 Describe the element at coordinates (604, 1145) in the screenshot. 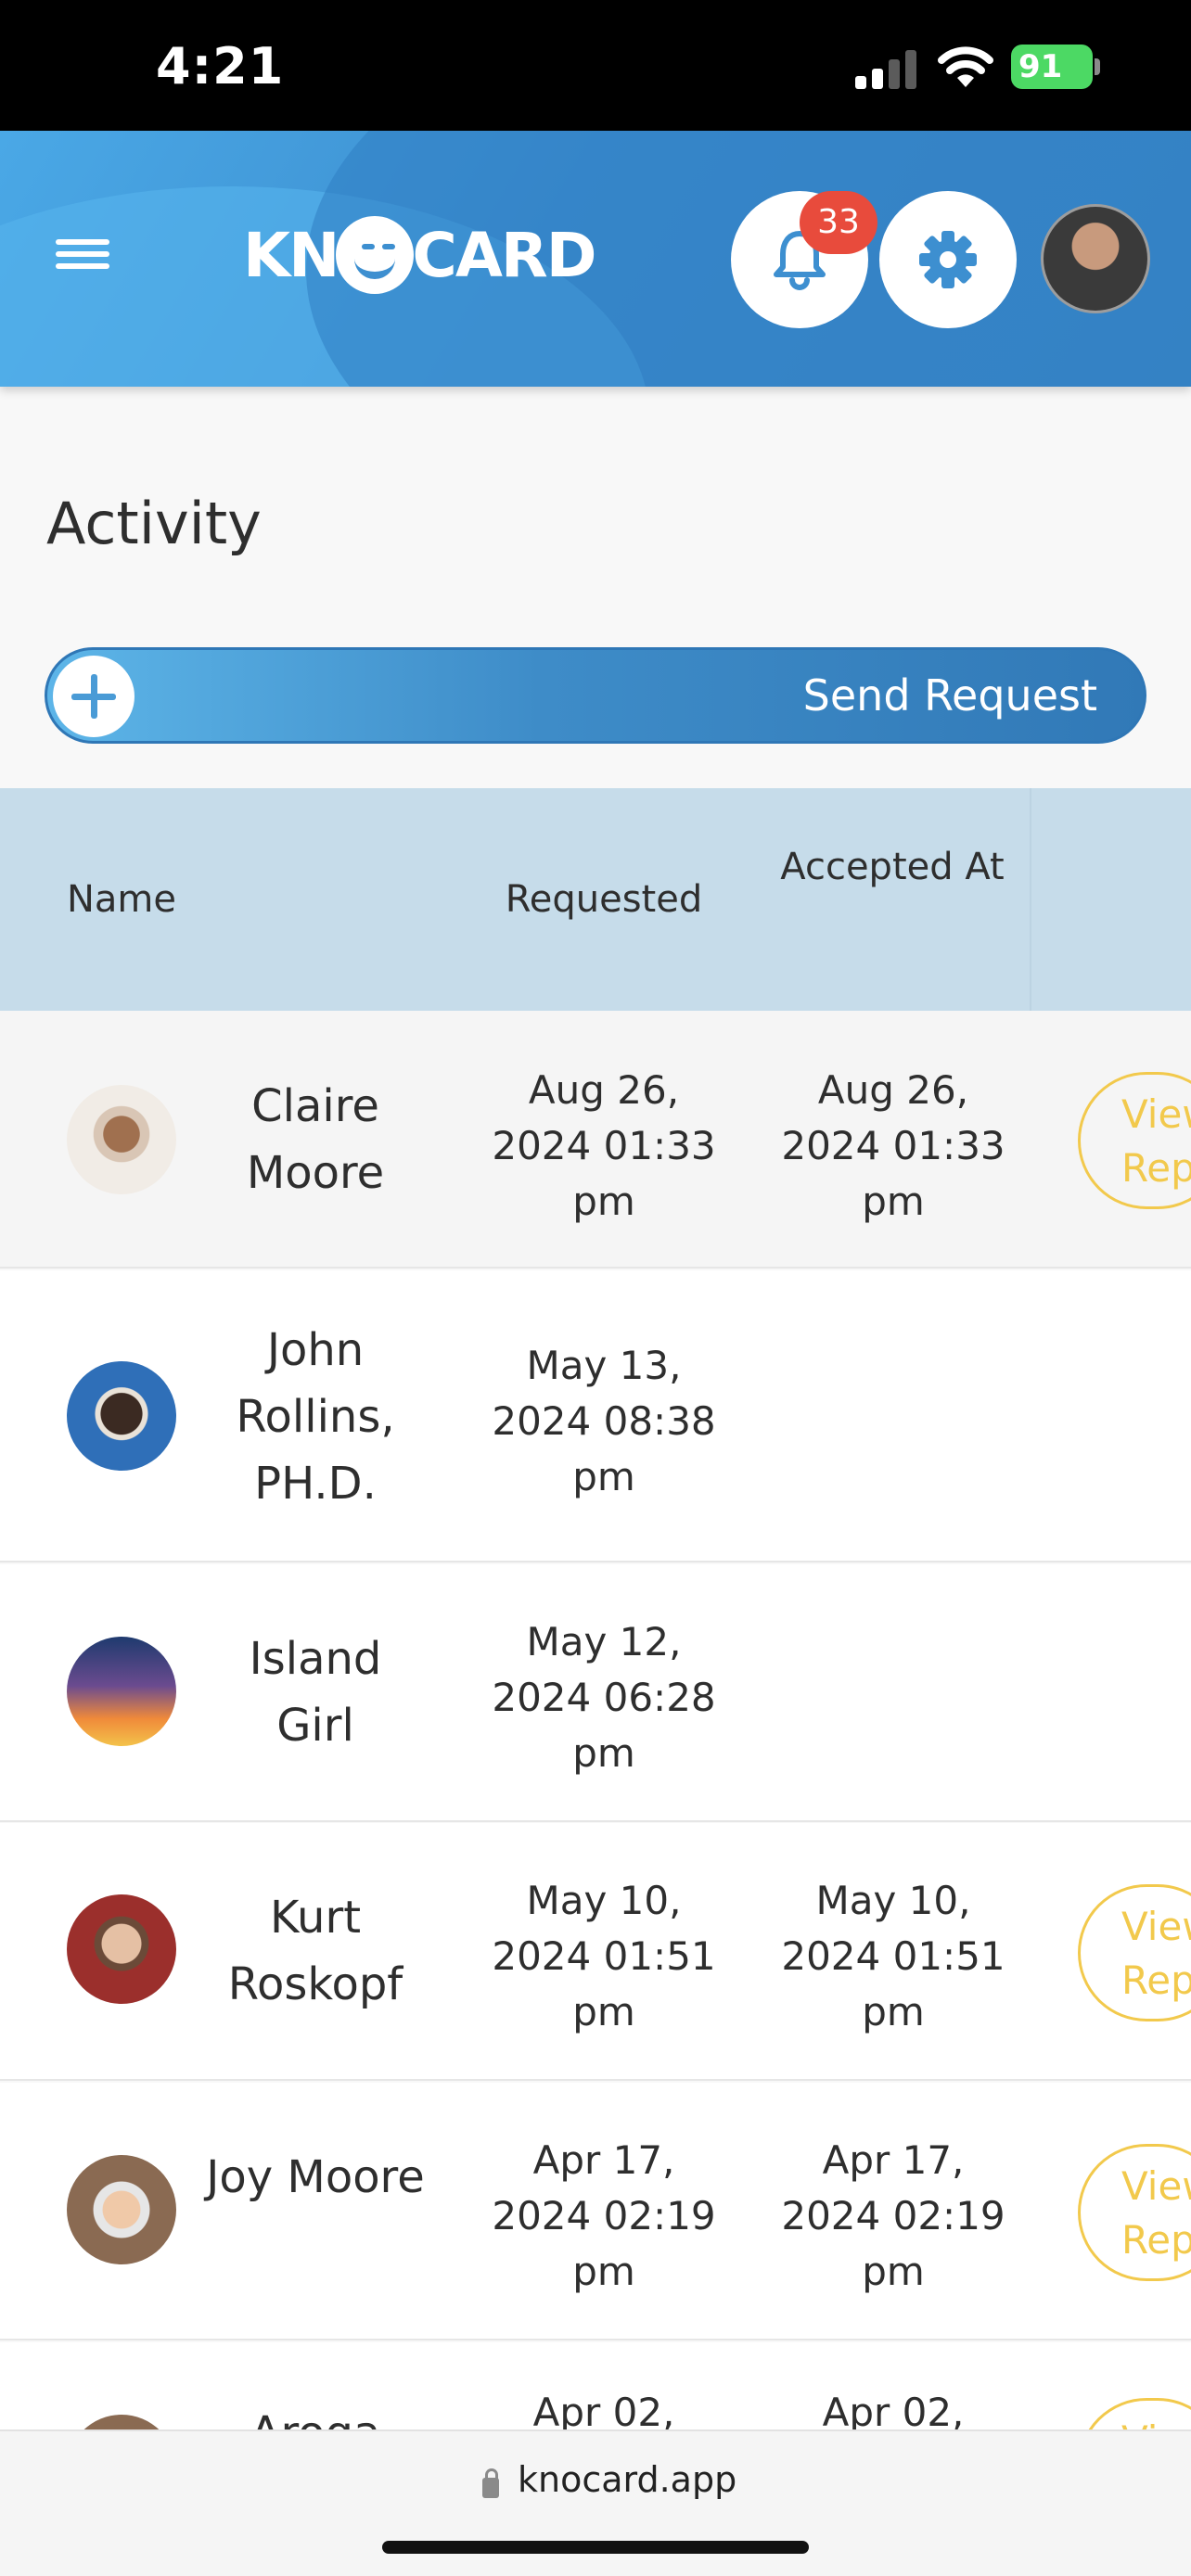

I see `requested-date: Aug 26, 2024 01:33 pm` at that location.